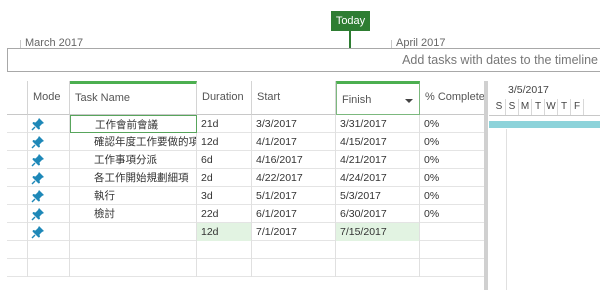  What do you see at coordinates (378, 214) in the screenshot?
I see `finish-cell: 6/30/2017` at bounding box center [378, 214].